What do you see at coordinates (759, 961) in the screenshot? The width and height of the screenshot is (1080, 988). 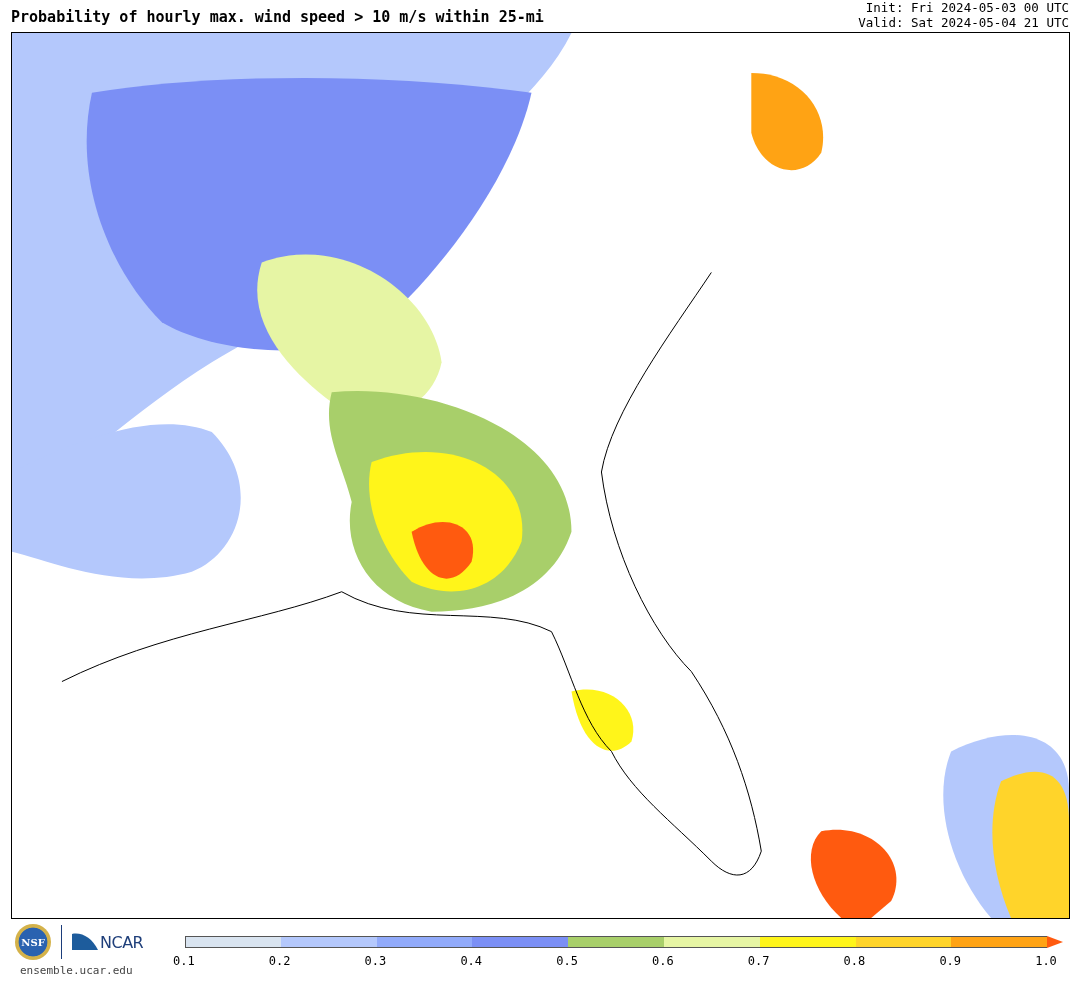 I see `legend-tick-label: 0.7` at bounding box center [759, 961].